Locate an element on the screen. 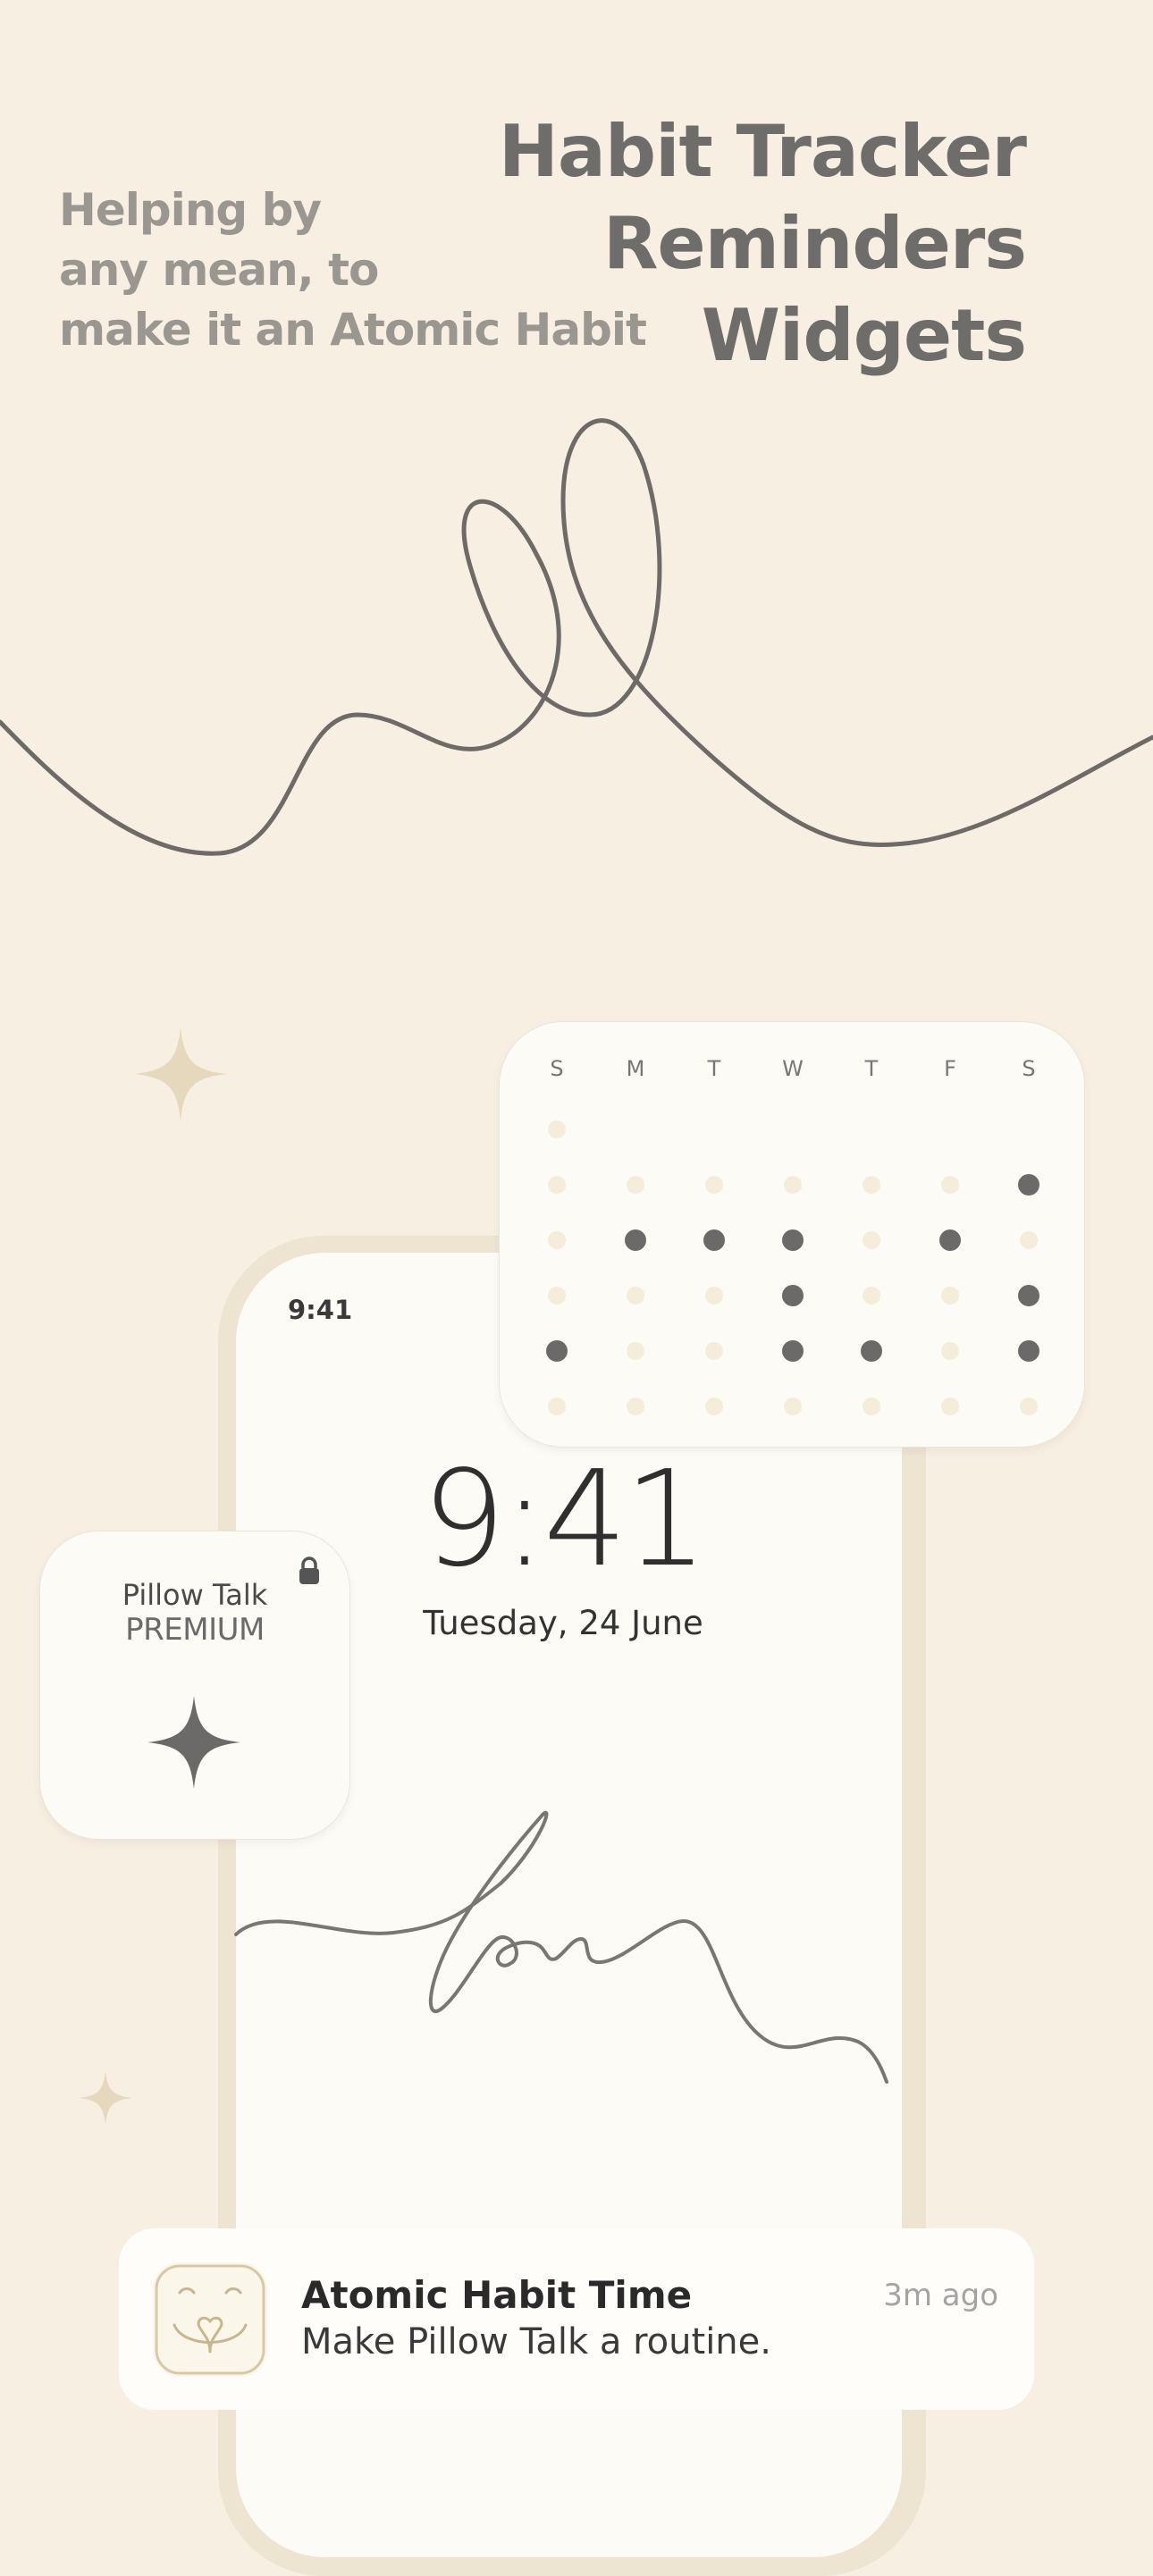 Image resolution: width=1153 pixels, height=2576 pixels. tagline-line-3: make it an Atomic Habit is located at coordinates (353, 330).